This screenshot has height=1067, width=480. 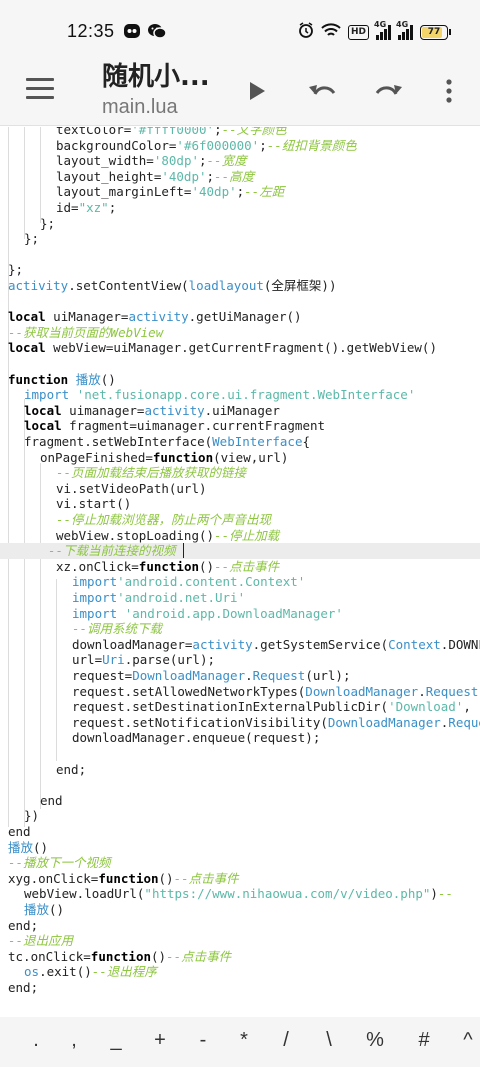 What do you see at coordinates (464, 722) in the screenshot?
I see `code-token: Request` at bounding box center [464, 722].